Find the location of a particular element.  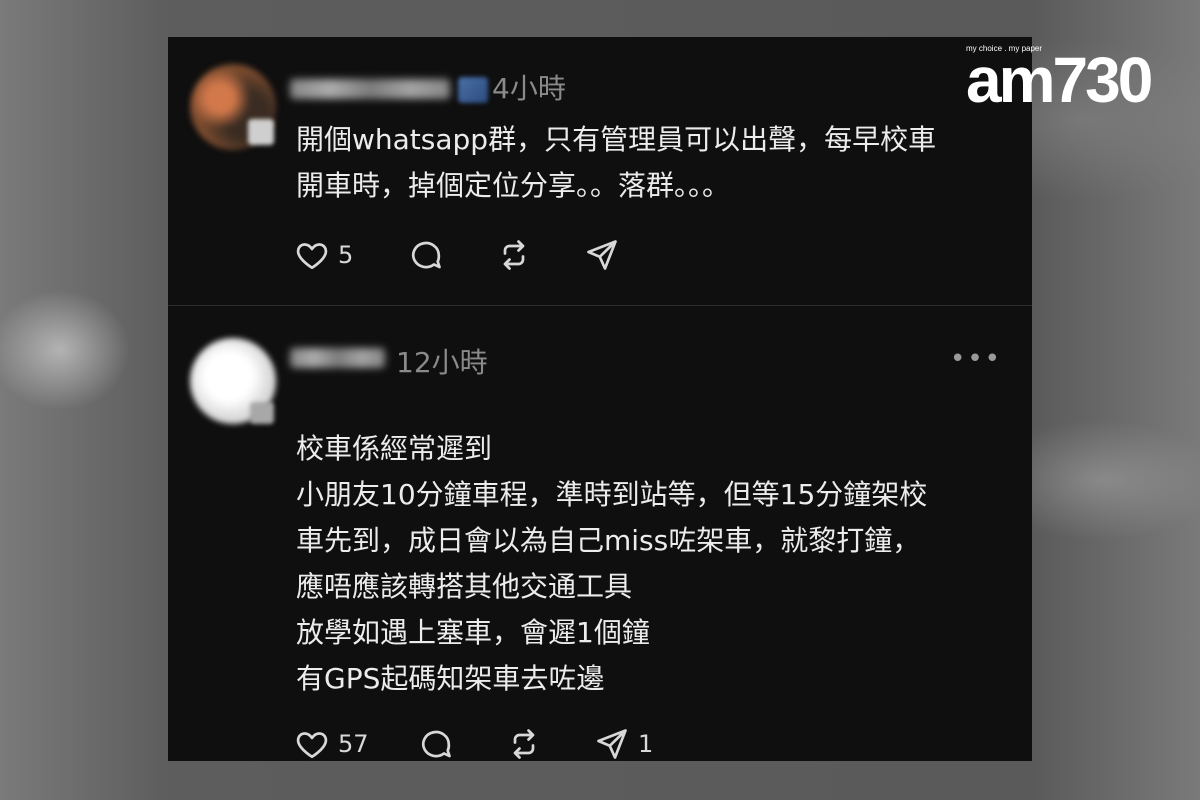

share-button: 1 is located at coordinates (634, 742).